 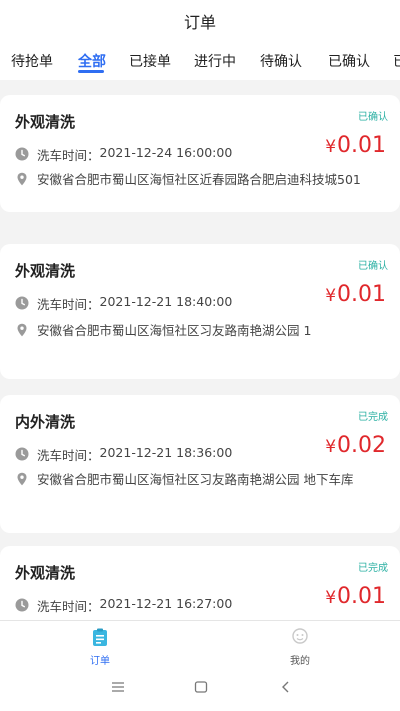 I want to click on tab-pending-confirm: 待确认, so click(x=281, y=61).